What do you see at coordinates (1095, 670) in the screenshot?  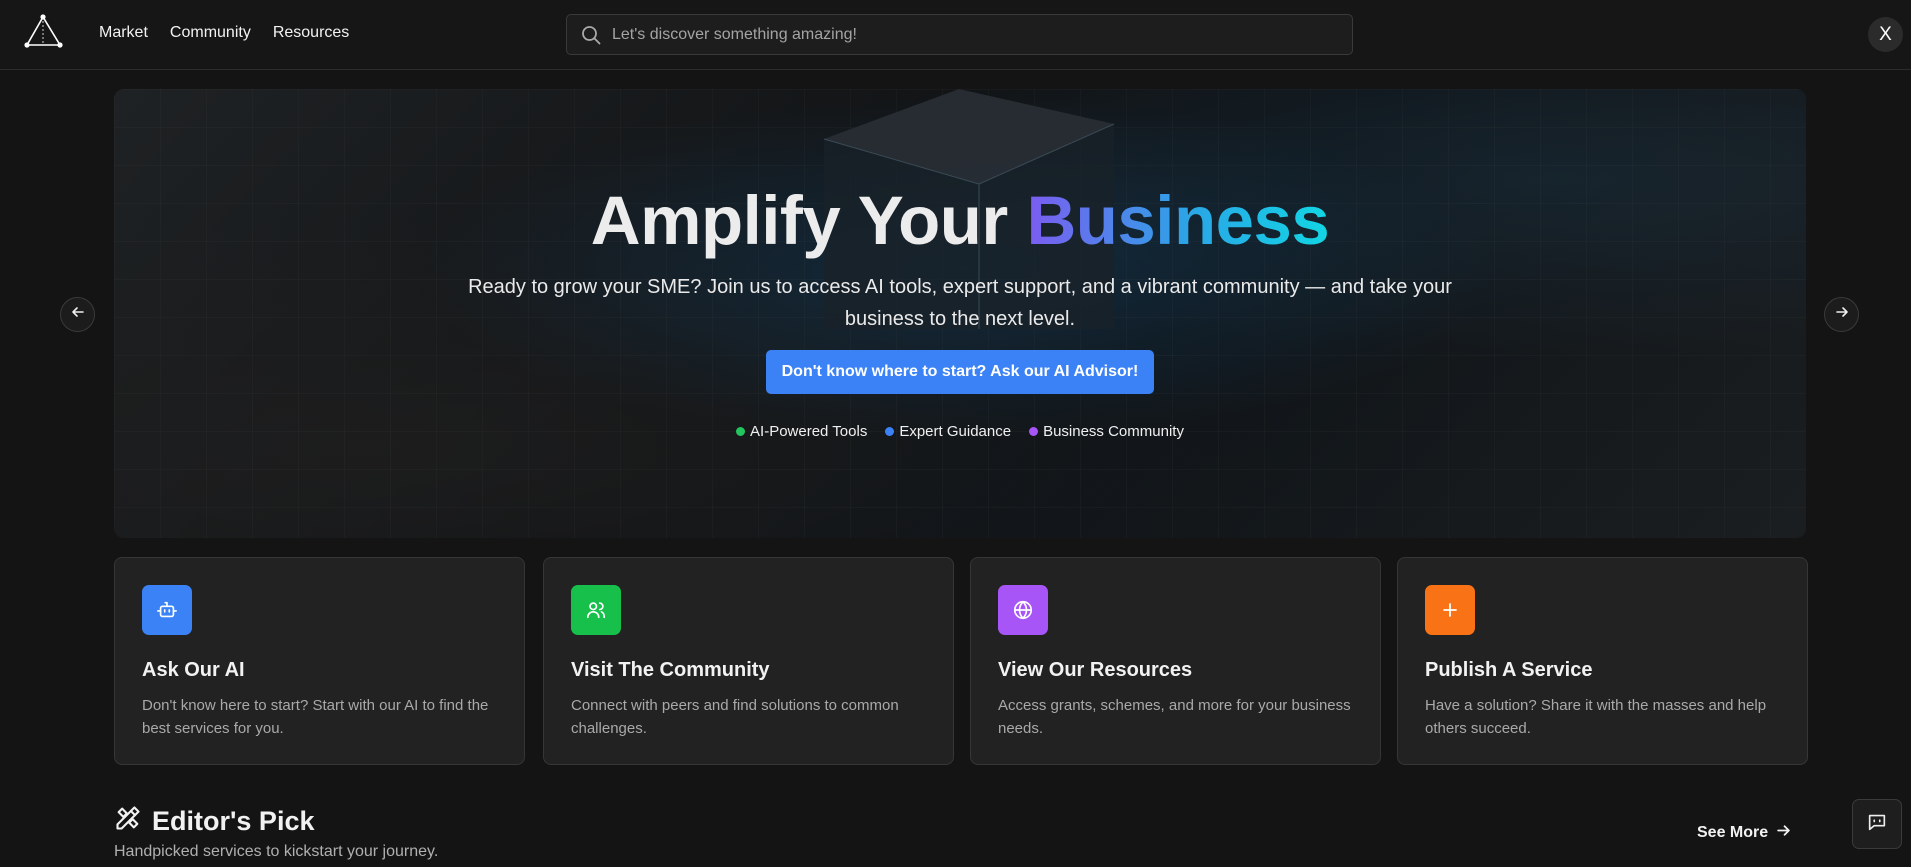 I see `card-title: View Our Resources` at bounding box center [1095, 670].